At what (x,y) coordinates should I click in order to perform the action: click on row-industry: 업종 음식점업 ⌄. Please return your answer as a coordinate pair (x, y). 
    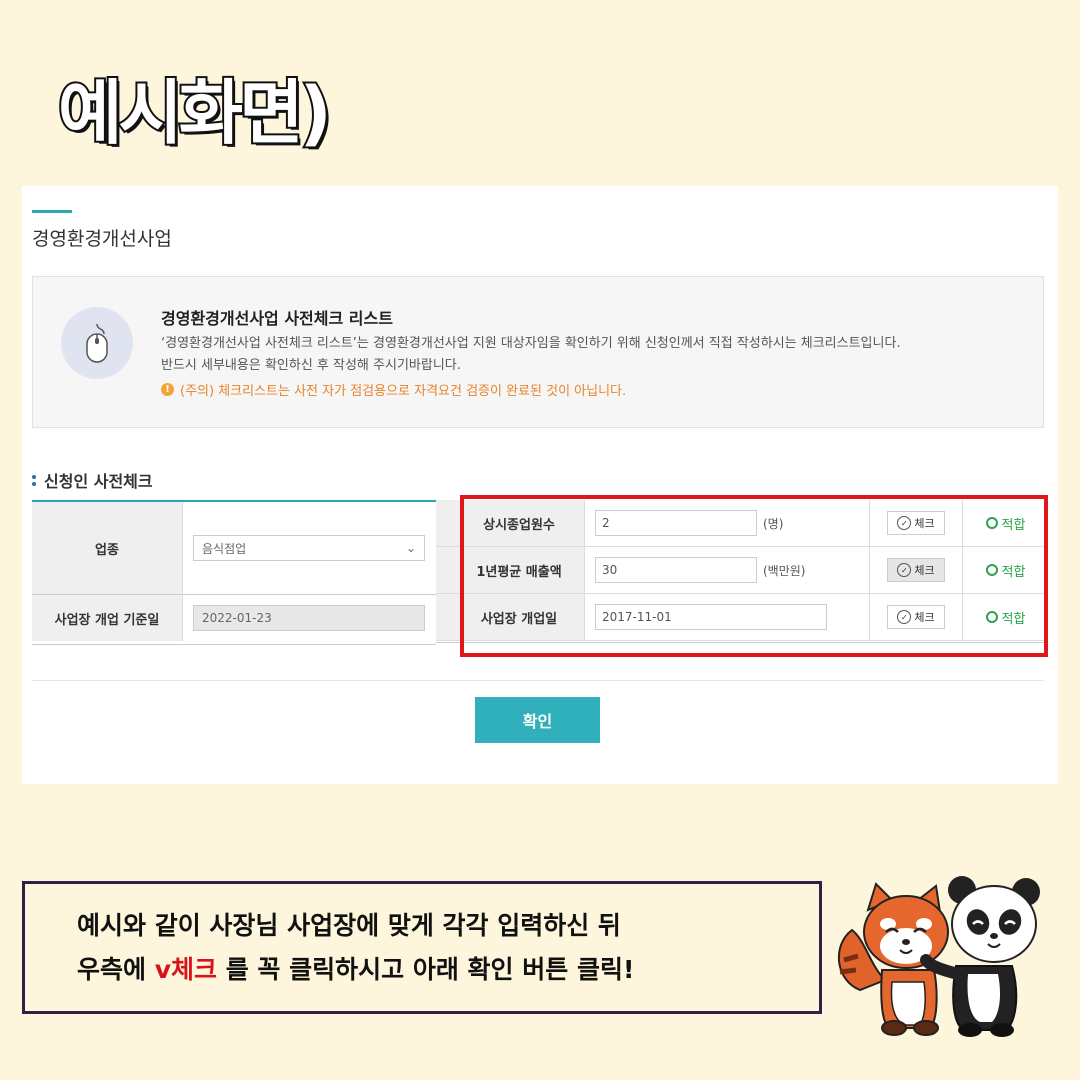
    Looking at the image, I should click on (234, 548).